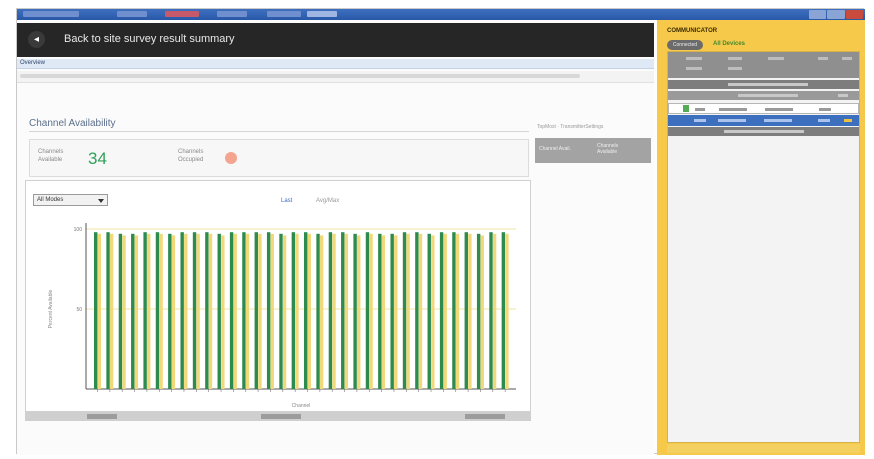 This screenshot has height=459, width=874. I want to click on available-count: 34, so click(97, 158).